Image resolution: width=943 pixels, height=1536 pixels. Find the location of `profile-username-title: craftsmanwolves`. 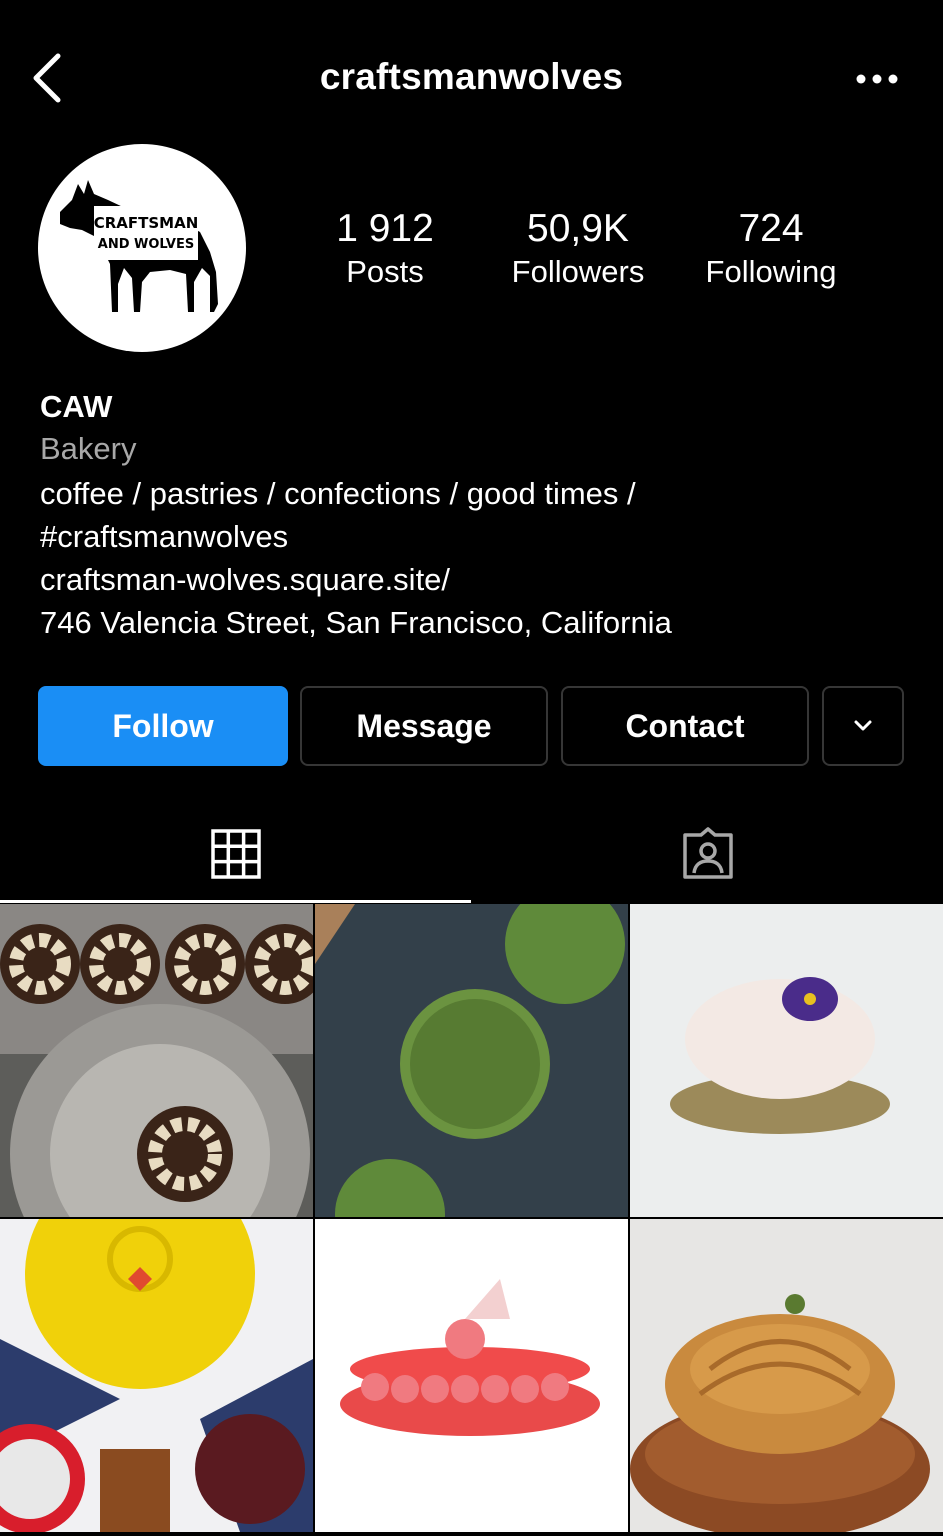

profile-username-title: craftsmanwolves is located at coordinates (471, 76).